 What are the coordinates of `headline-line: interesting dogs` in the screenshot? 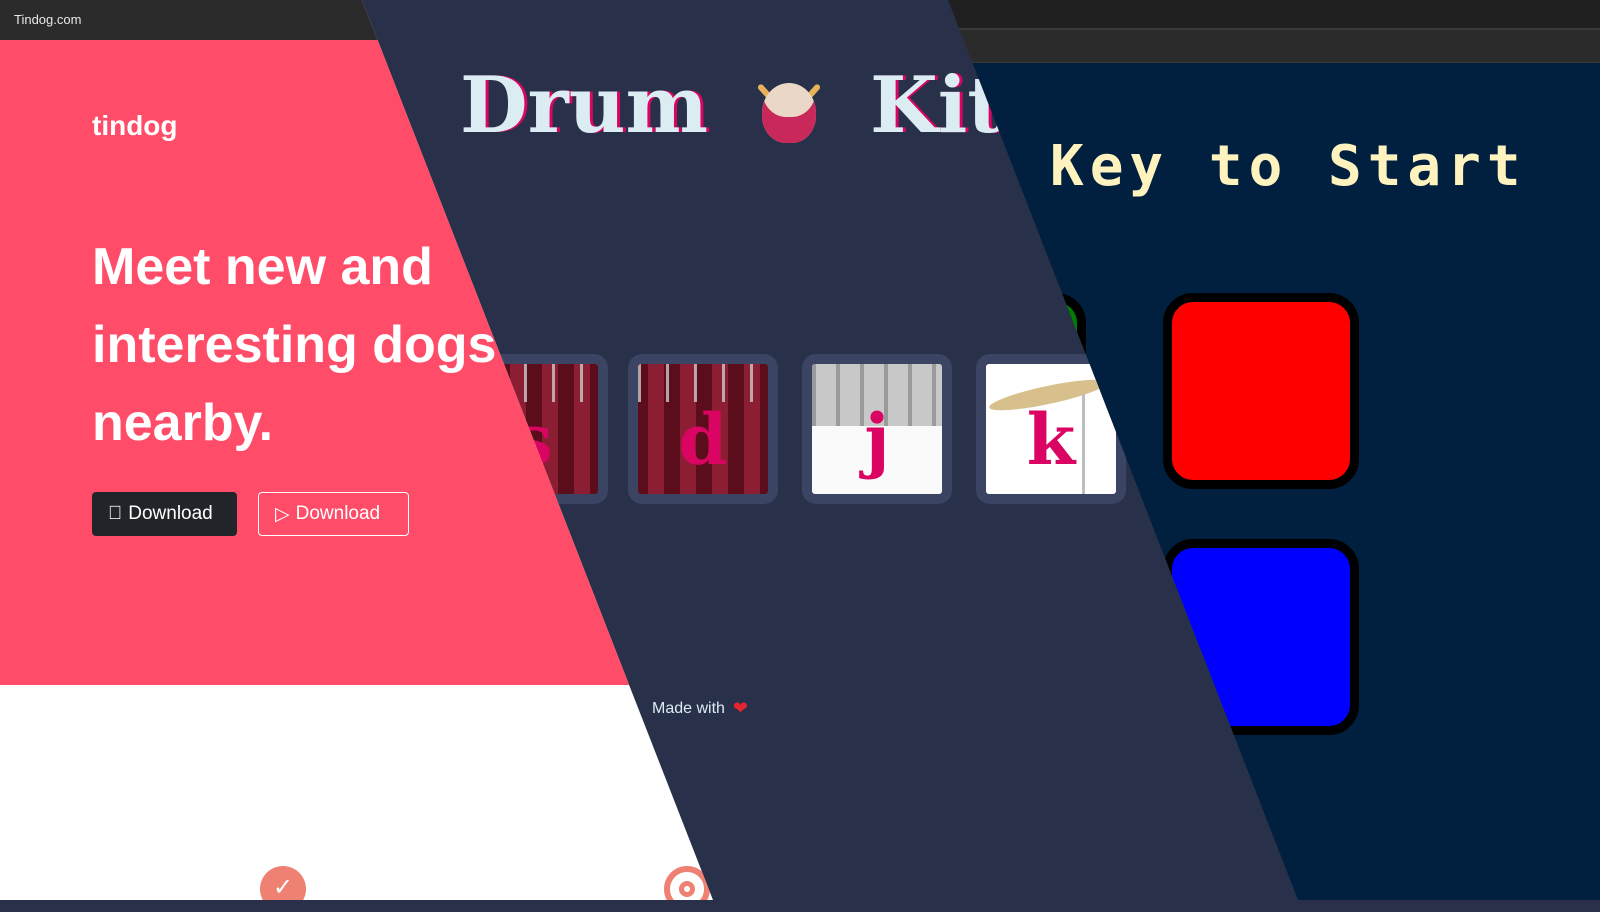 It's located at (294, 345).